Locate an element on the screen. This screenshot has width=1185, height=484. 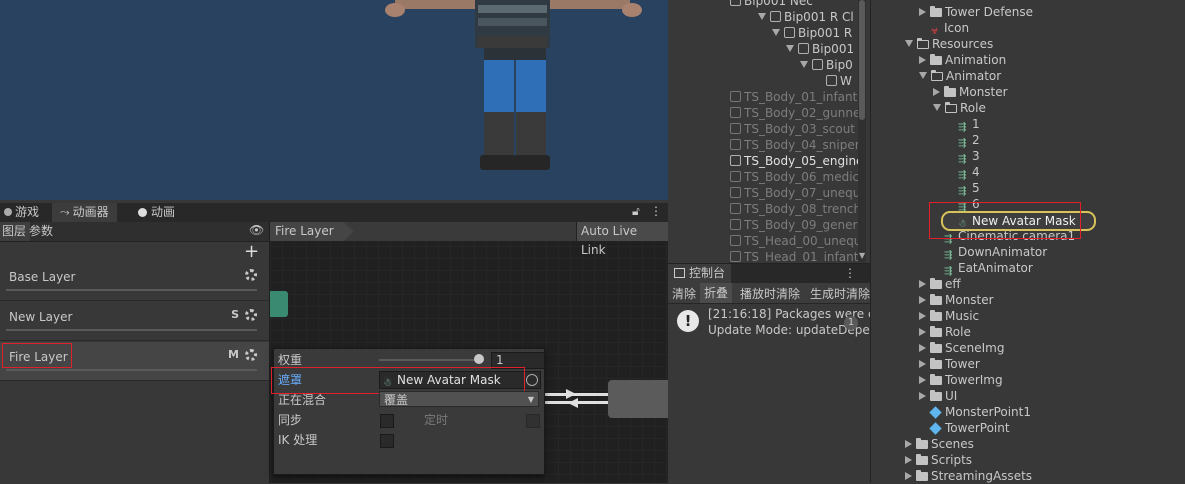
project-item: ⇶ EatAnimator is located at coordinates (983, 268).